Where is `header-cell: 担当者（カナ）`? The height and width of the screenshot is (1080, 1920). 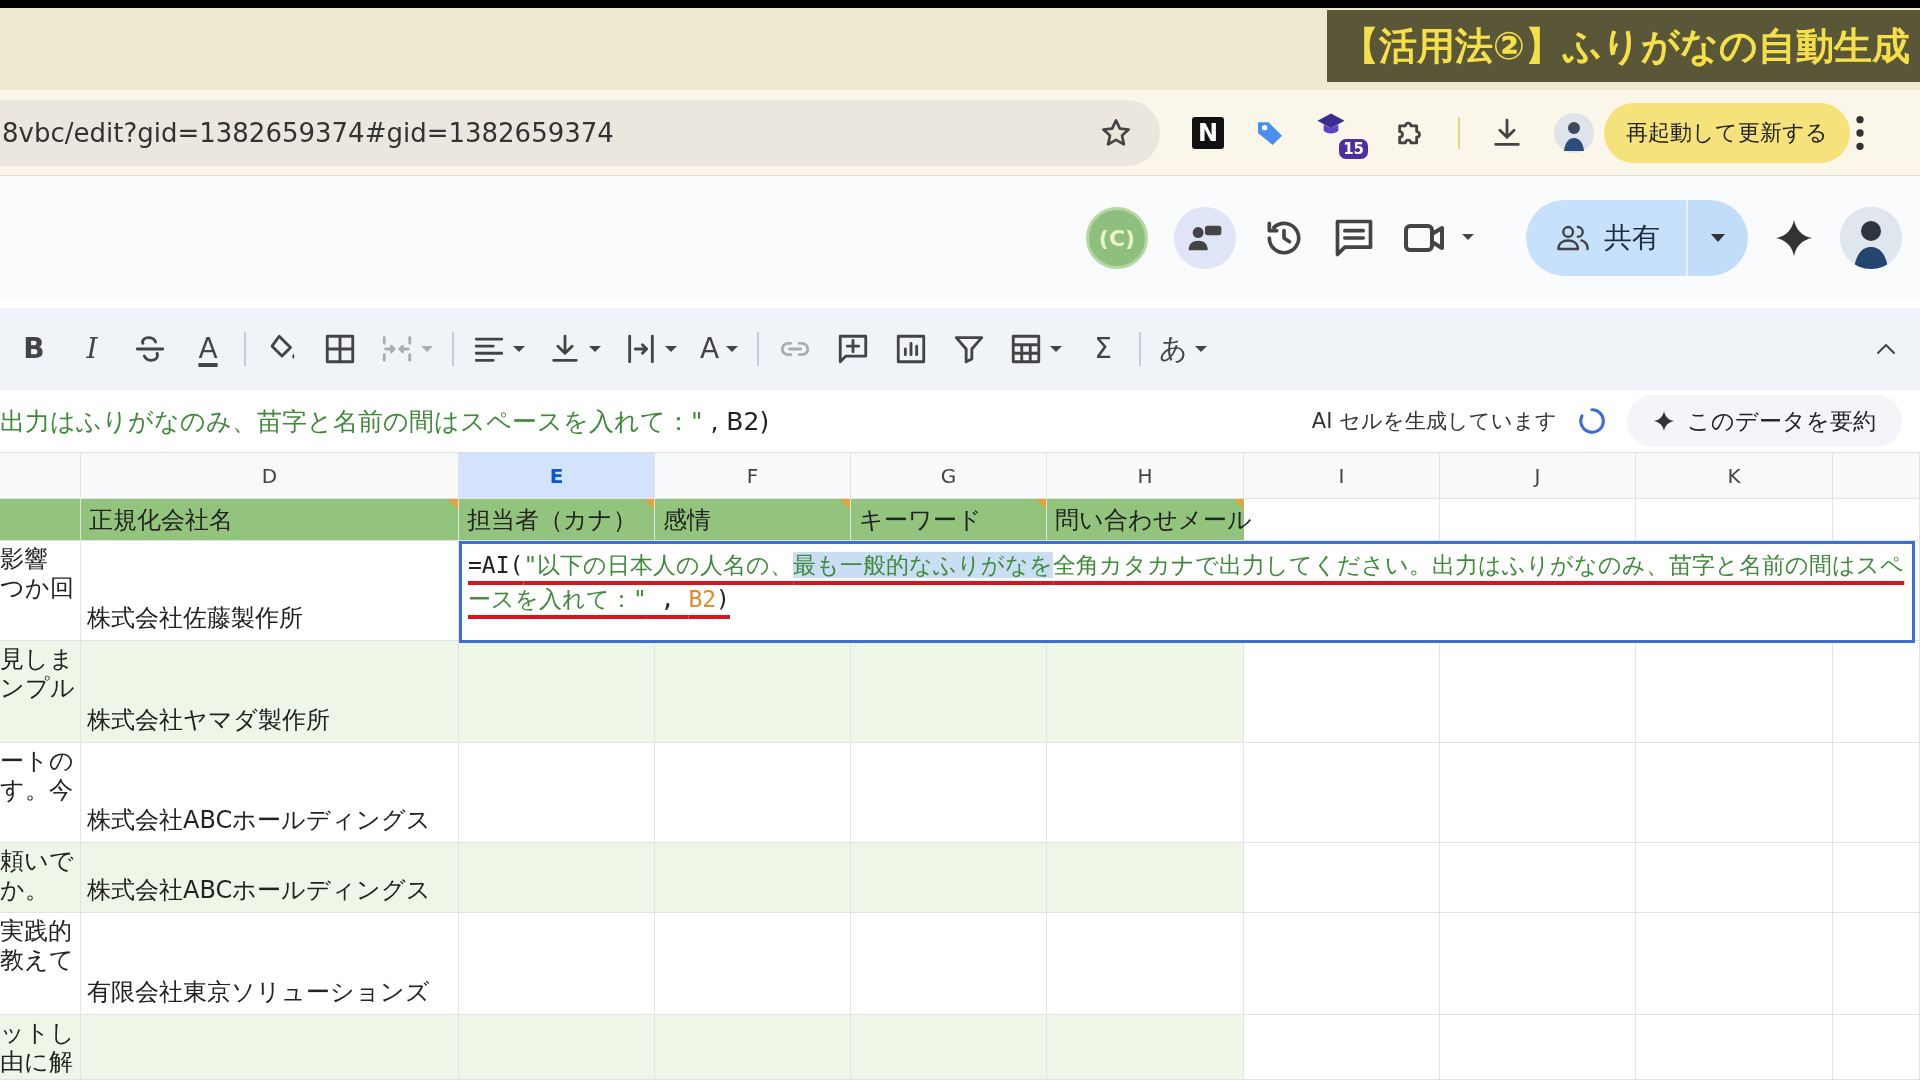
header-cell: 担当者（カナ） is located at coordinates (557, 520).